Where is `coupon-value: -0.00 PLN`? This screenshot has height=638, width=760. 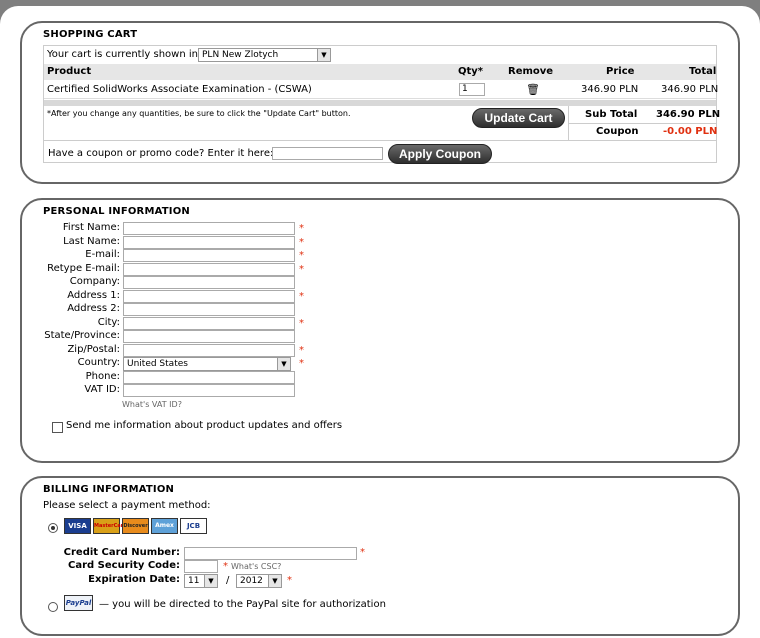
coupon-value: -0.00 PLN is located at coordinates (690, 131).